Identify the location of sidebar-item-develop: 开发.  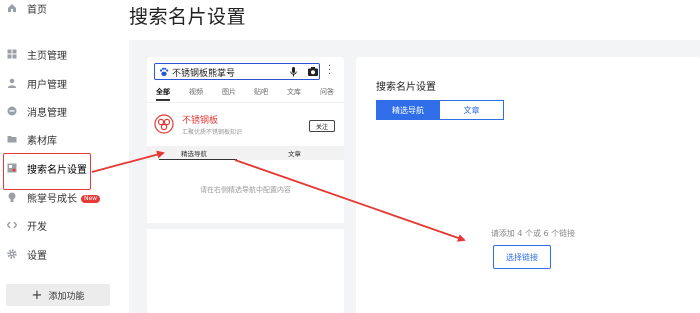
(59, 225).